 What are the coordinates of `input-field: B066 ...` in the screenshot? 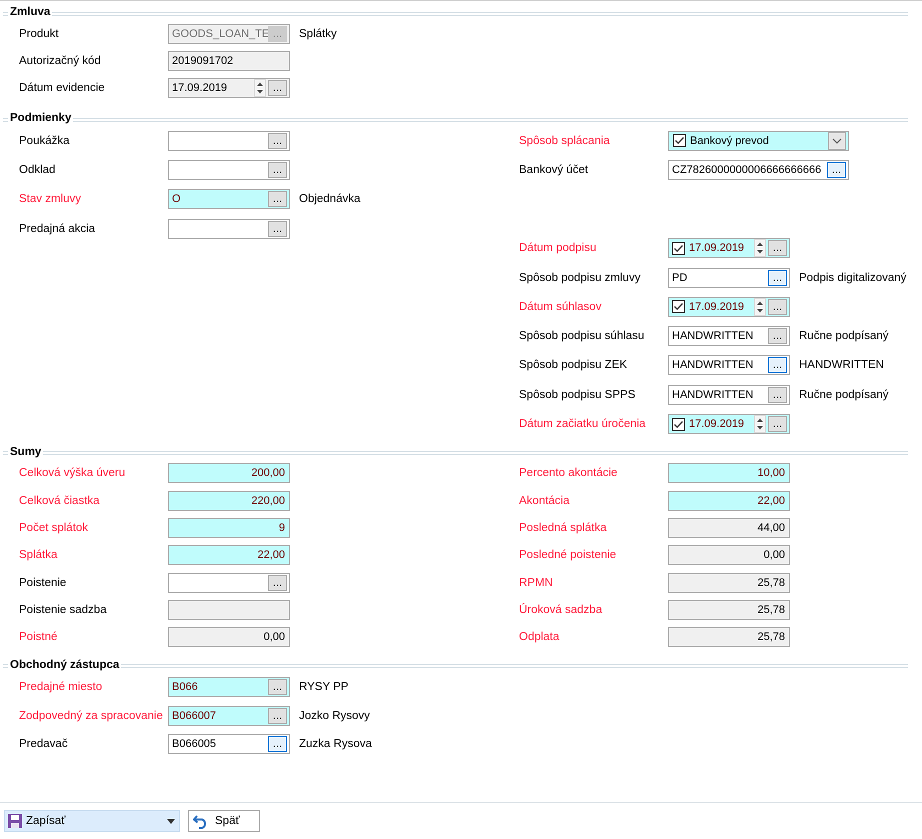 It's located at (229, 687).